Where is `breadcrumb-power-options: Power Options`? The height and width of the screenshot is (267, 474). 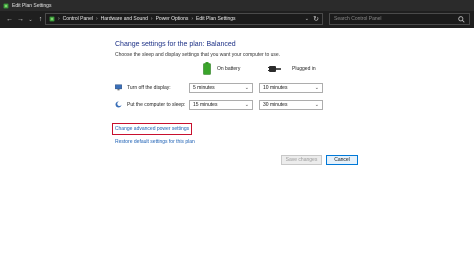 breadcrumb-power-options: Power Options is located at coordinates (172, 19).